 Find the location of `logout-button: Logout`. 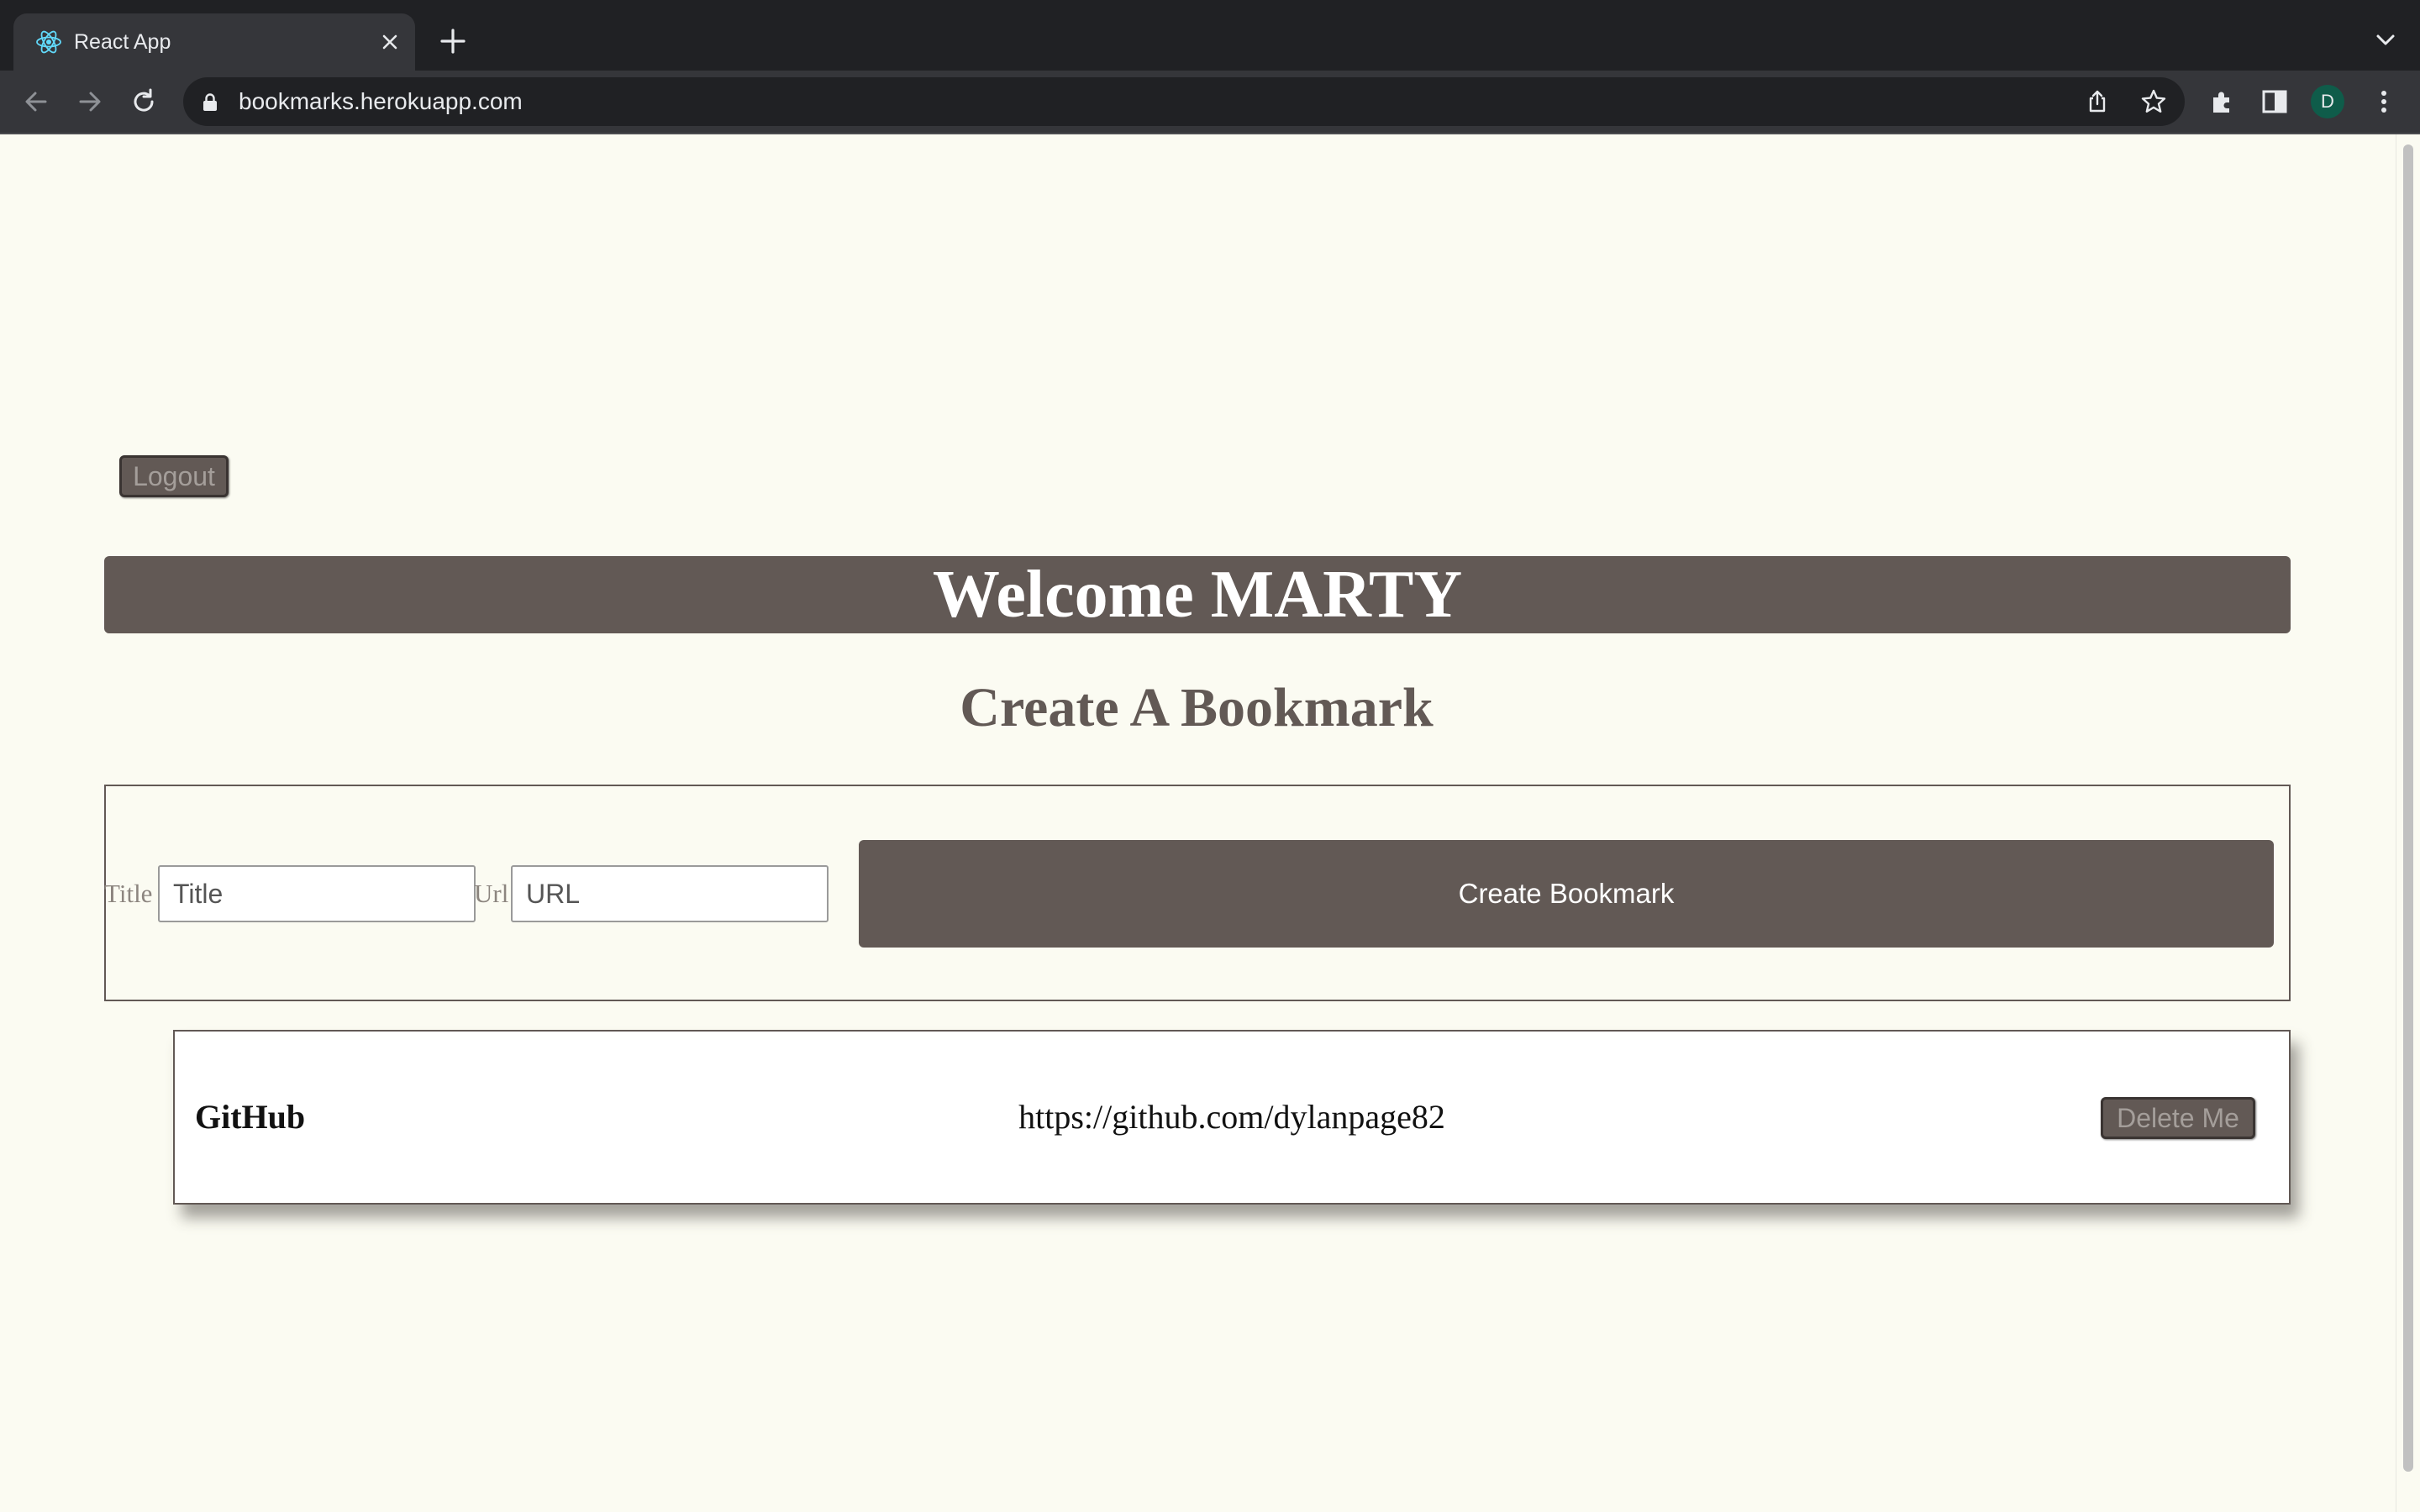

logout-button: Logout is located at coordinates (174, 476).